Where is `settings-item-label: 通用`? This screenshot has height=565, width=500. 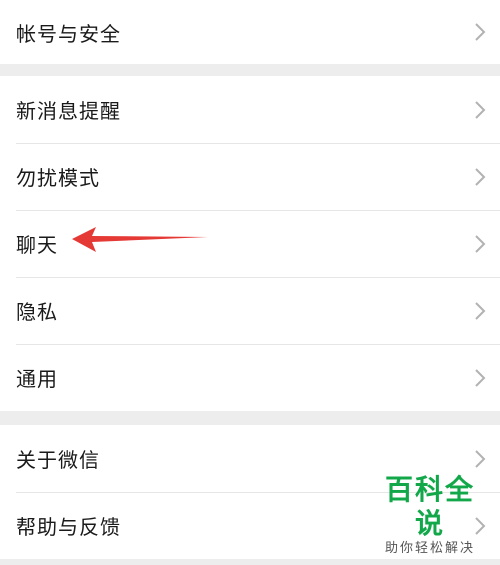 settings-item-label: 通用 is located at coordinates (37, 379).